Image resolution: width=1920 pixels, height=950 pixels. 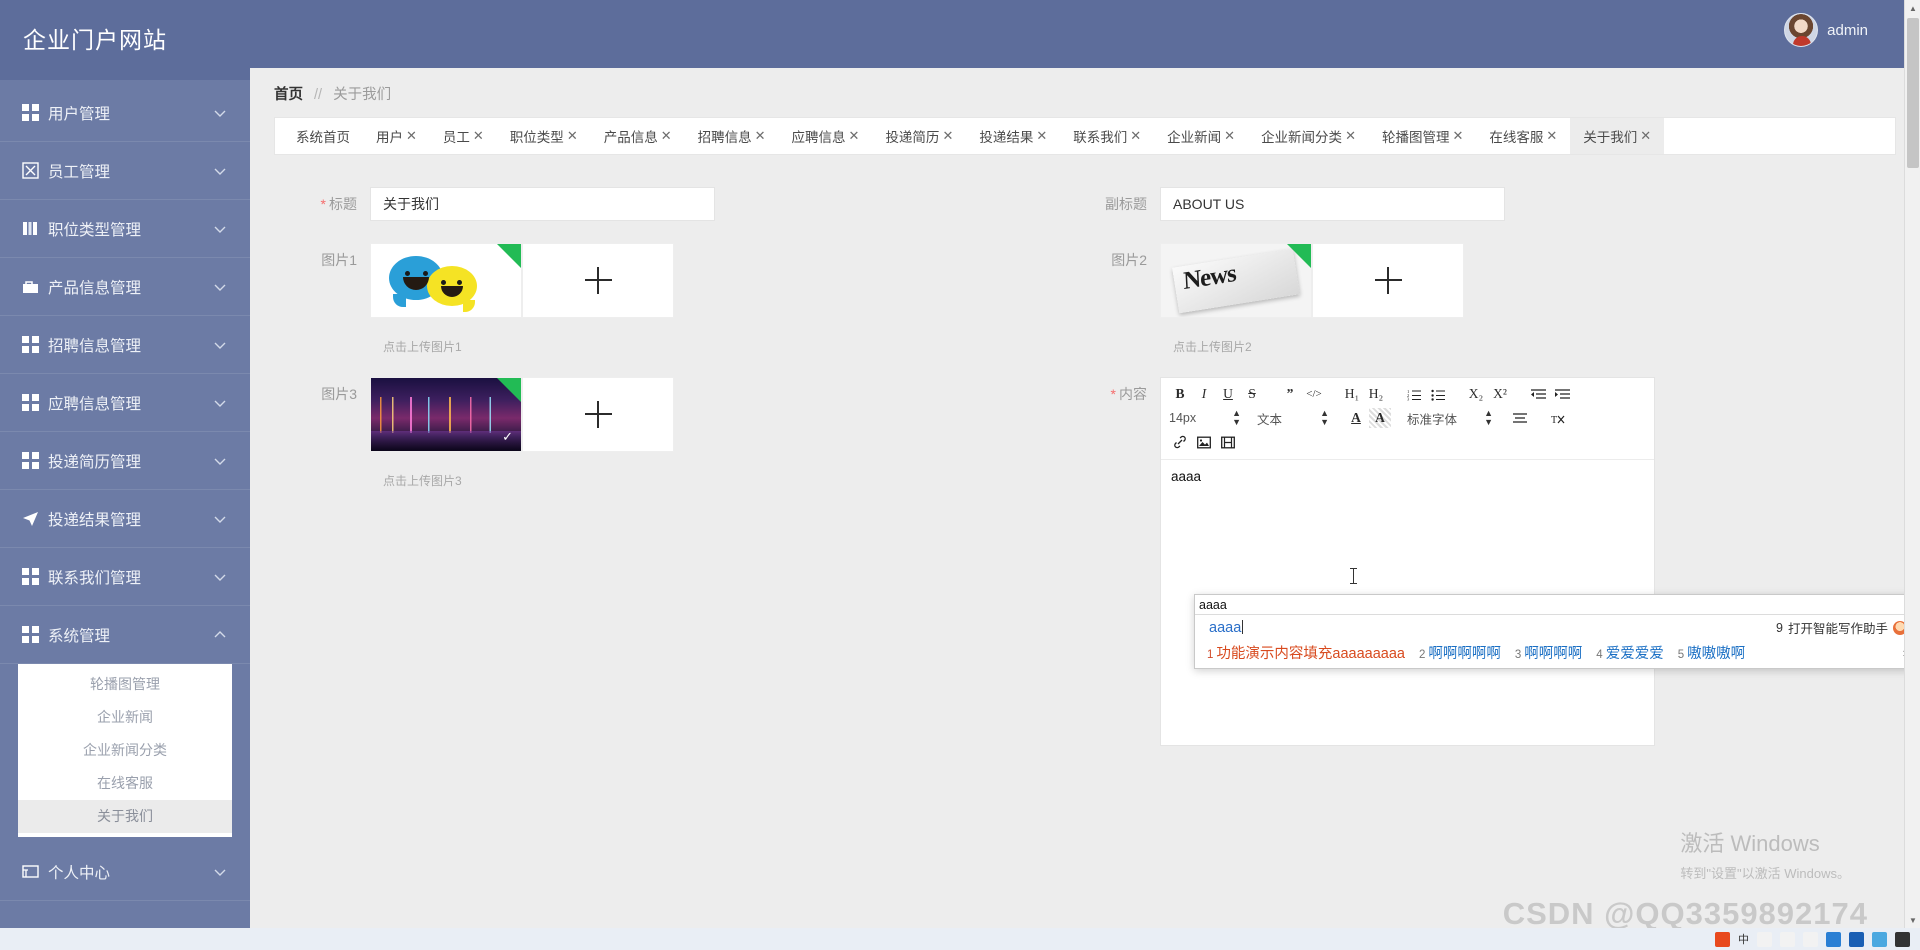 What do you see at coordinates (1500, 394) in the screenshot?
I see `superscript-button: X²` at bounding box center [1500, 394].